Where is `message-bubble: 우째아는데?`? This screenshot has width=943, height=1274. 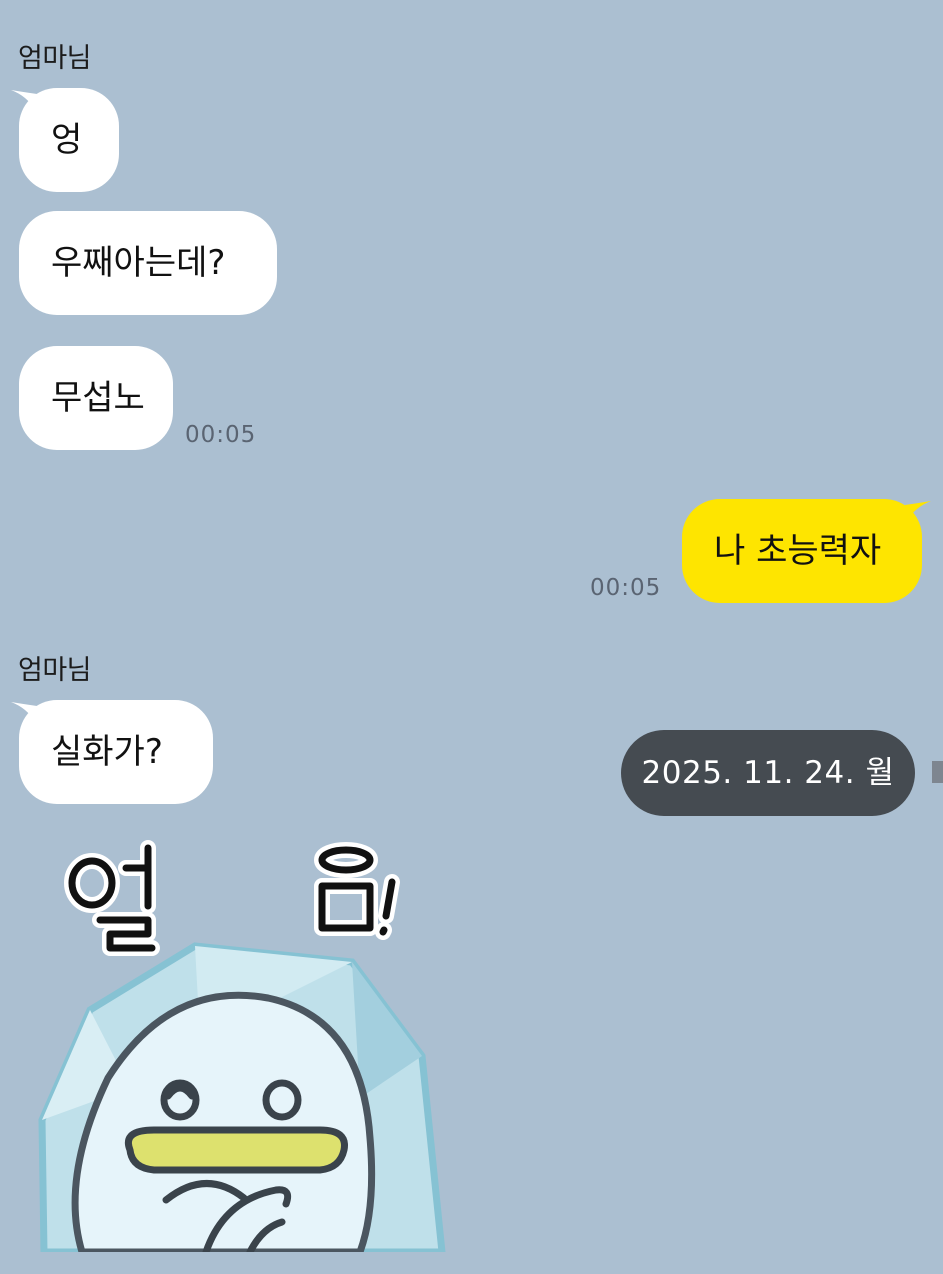
message-bubble: 우째아는데? is located at coordinates (148, 263).